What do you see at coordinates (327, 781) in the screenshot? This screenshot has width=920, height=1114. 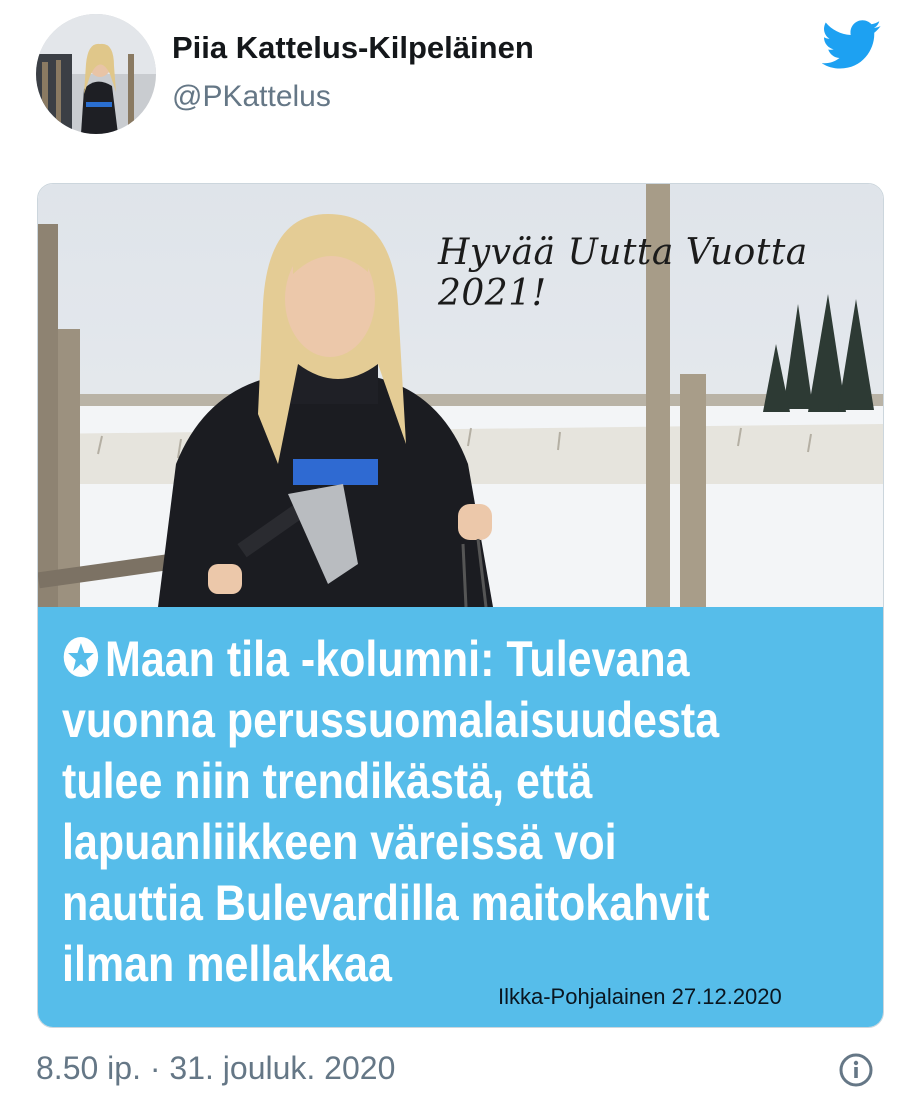 I see `headline-line: tulee niin trendikästä, että` at bounding box center [327, 781].